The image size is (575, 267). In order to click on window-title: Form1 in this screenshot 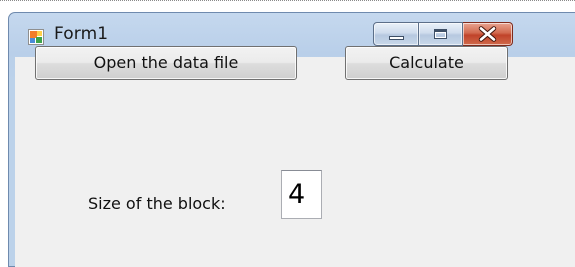, I will do `click(81, 34)`.